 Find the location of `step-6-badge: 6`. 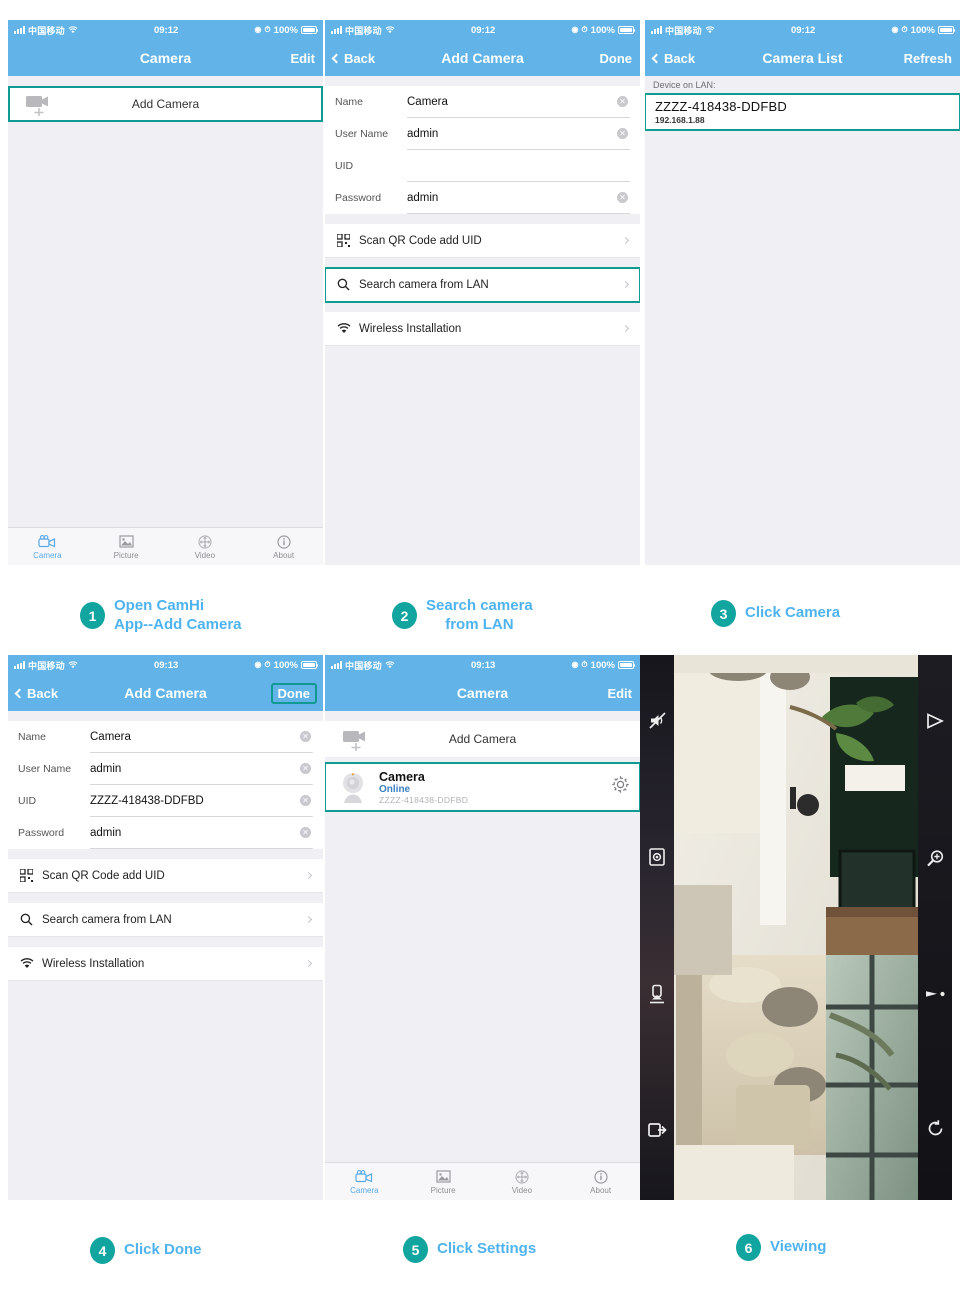

step-6-badge: 6 is located at coordinates (748, 1247).